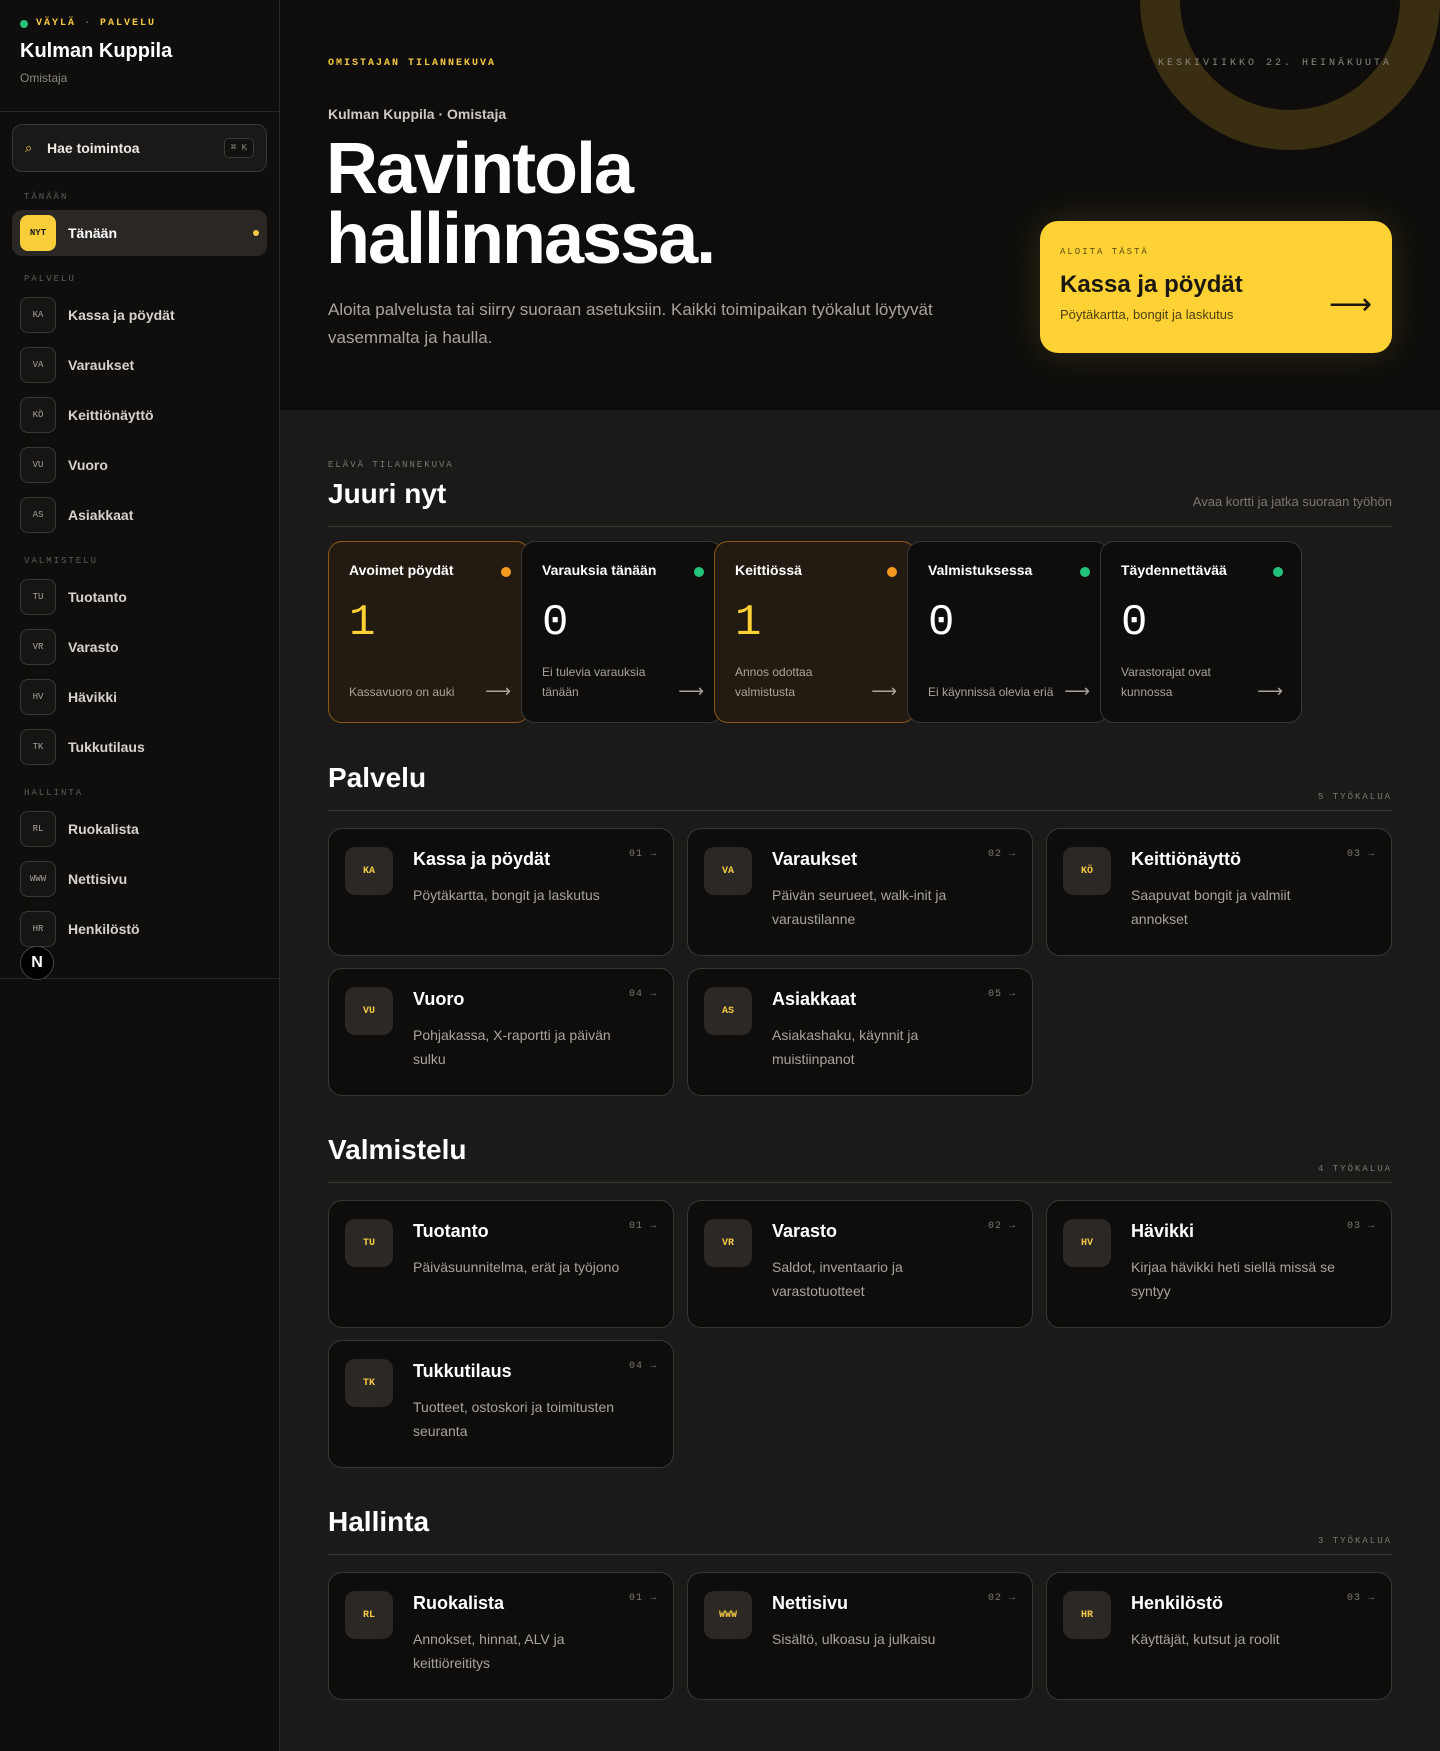 This screenshot has width=1440, height=1751. Describe the element at coordinates (480, 169) in the screenshot. I see `page-title-line1: Ravintola` at that location.